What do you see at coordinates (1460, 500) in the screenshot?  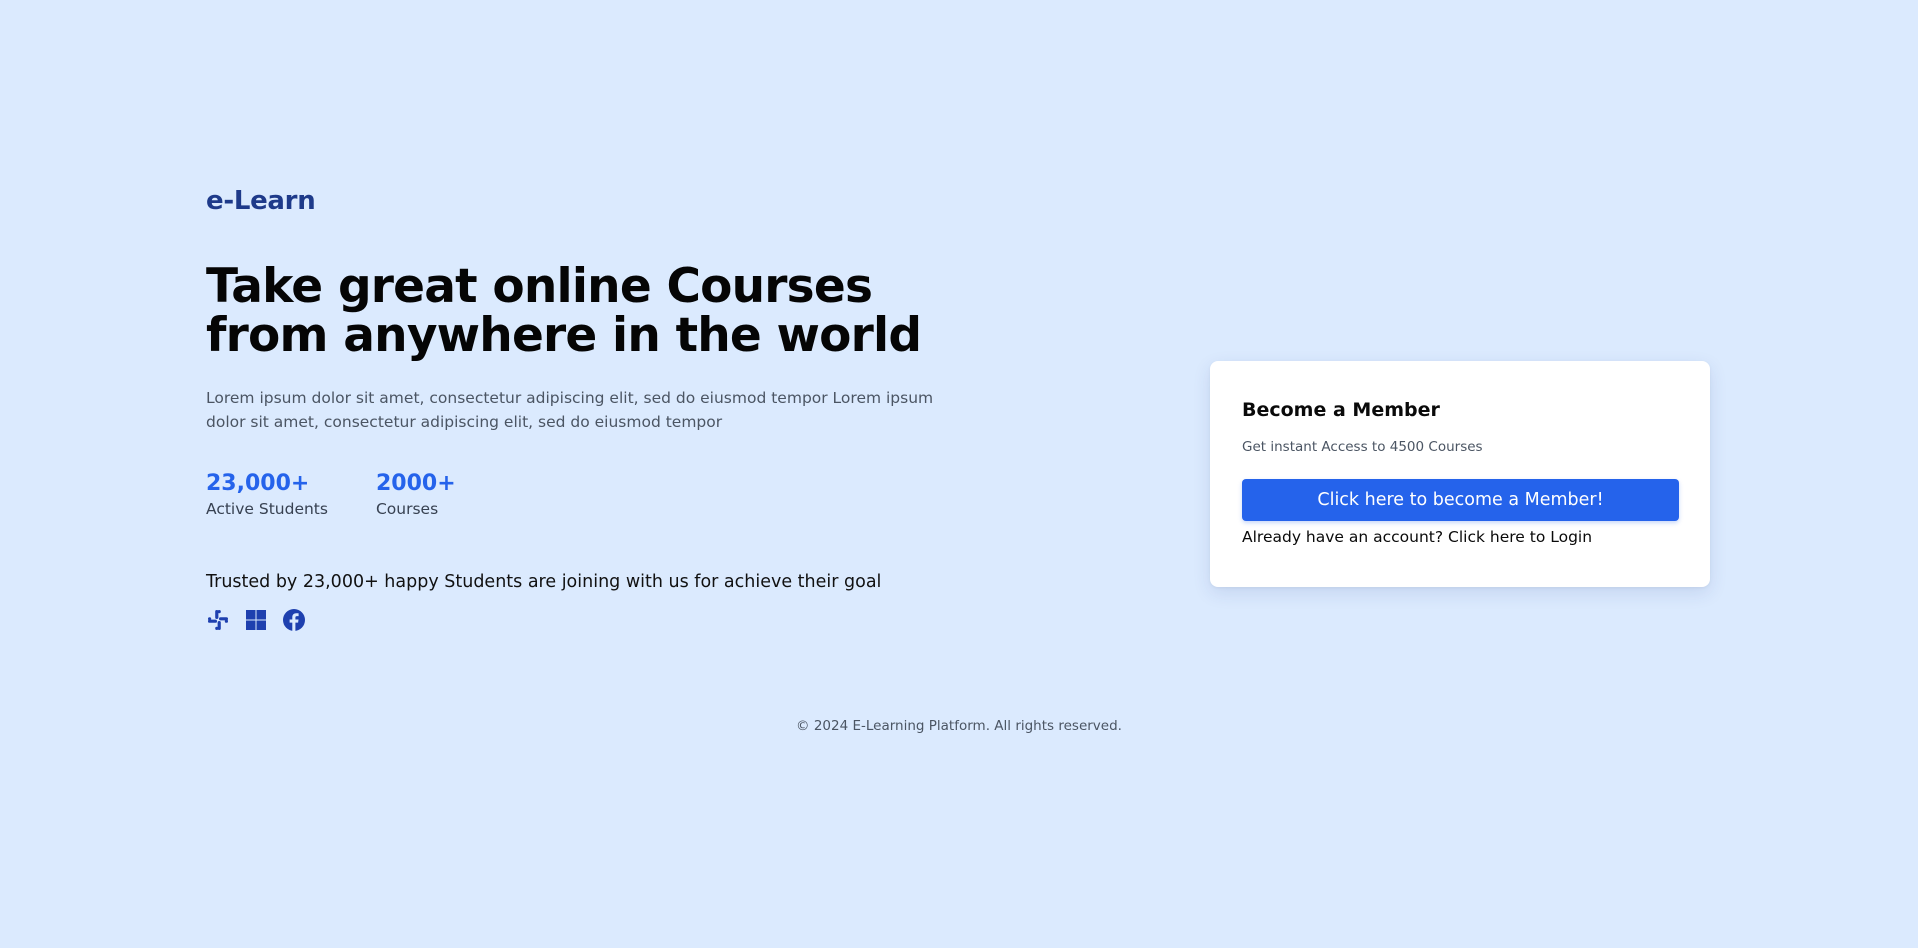 I see `become-member-button: Click here to become a Member!` at bounding box center [1460, 500].